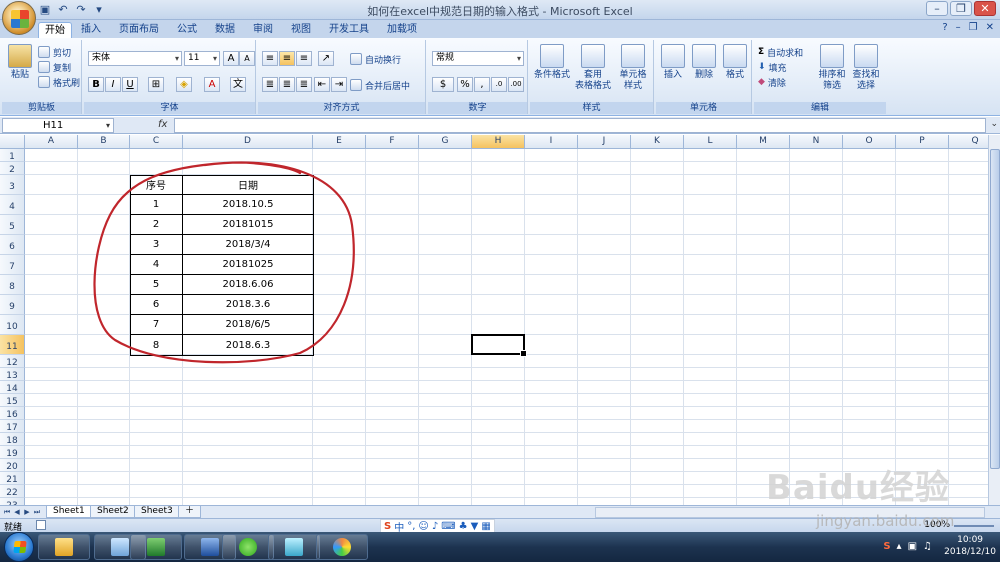 Image resolution: width=1000 pixels, height=562 pixels. What do you see at coordinates (580, 125) in the screenshot?
I see `formula-input` at bounding box center [580, 125].